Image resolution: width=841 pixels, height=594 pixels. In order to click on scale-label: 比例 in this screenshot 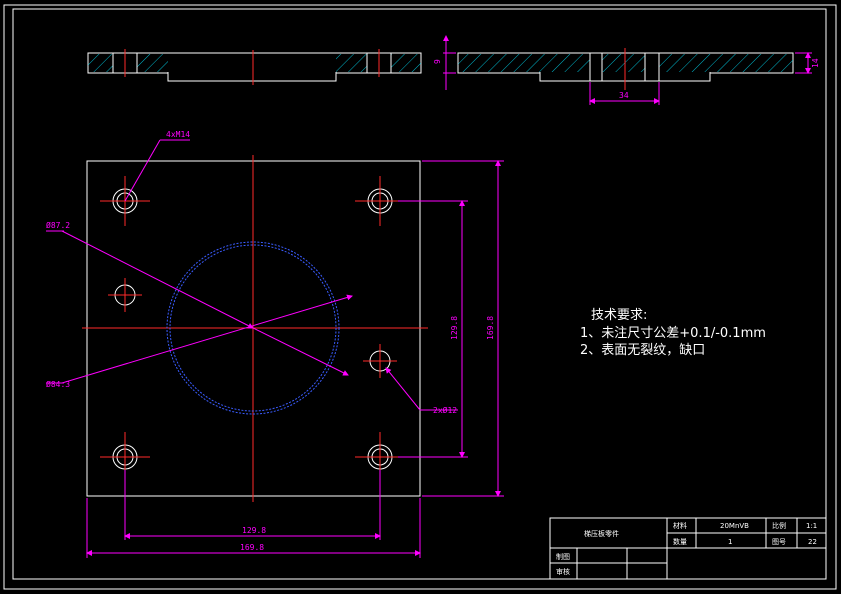, I will do `click(779, 525)`.